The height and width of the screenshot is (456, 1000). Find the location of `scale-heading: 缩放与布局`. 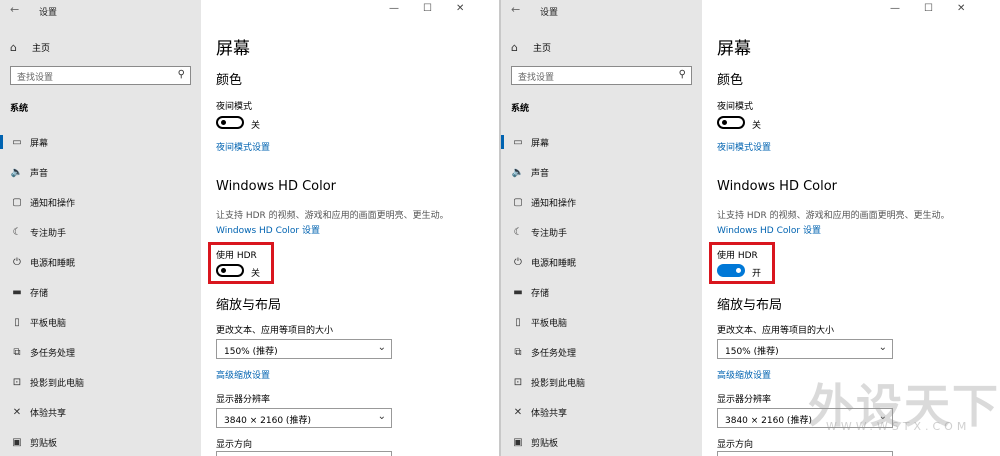

scale-heading: 缩放与布局 is located at coordinates (750, 305).